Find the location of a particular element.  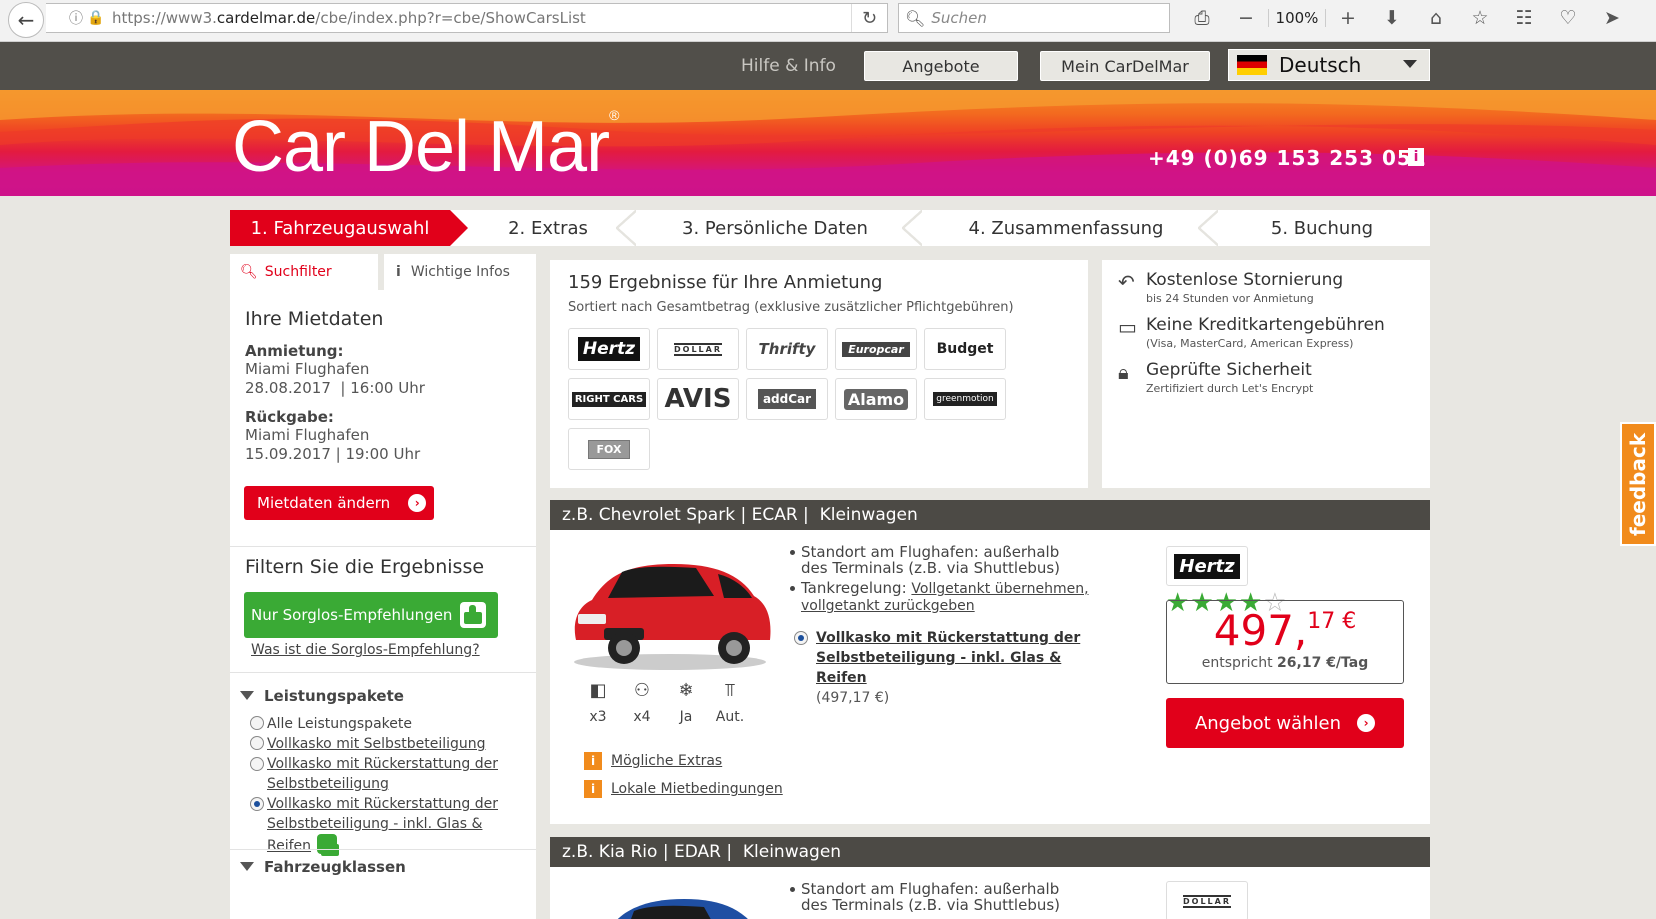

german-flag-icon is located at coordinates (1252, 65).